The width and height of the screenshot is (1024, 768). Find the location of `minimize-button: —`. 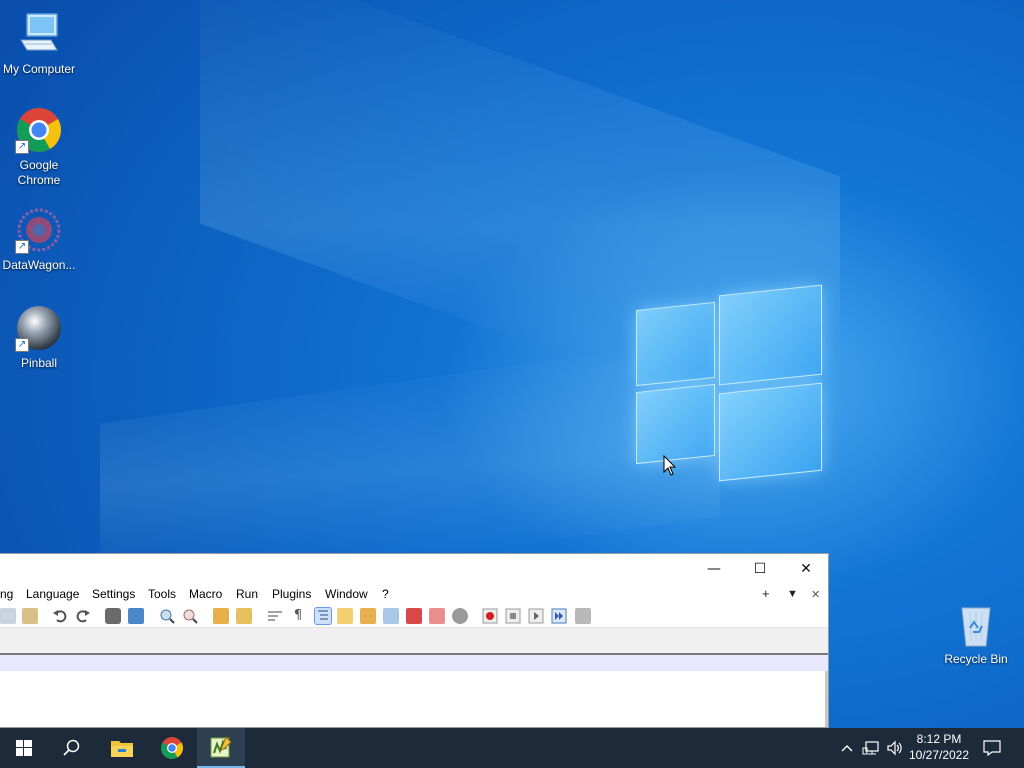

minimize-button: — is located at coordinates (714, 569).